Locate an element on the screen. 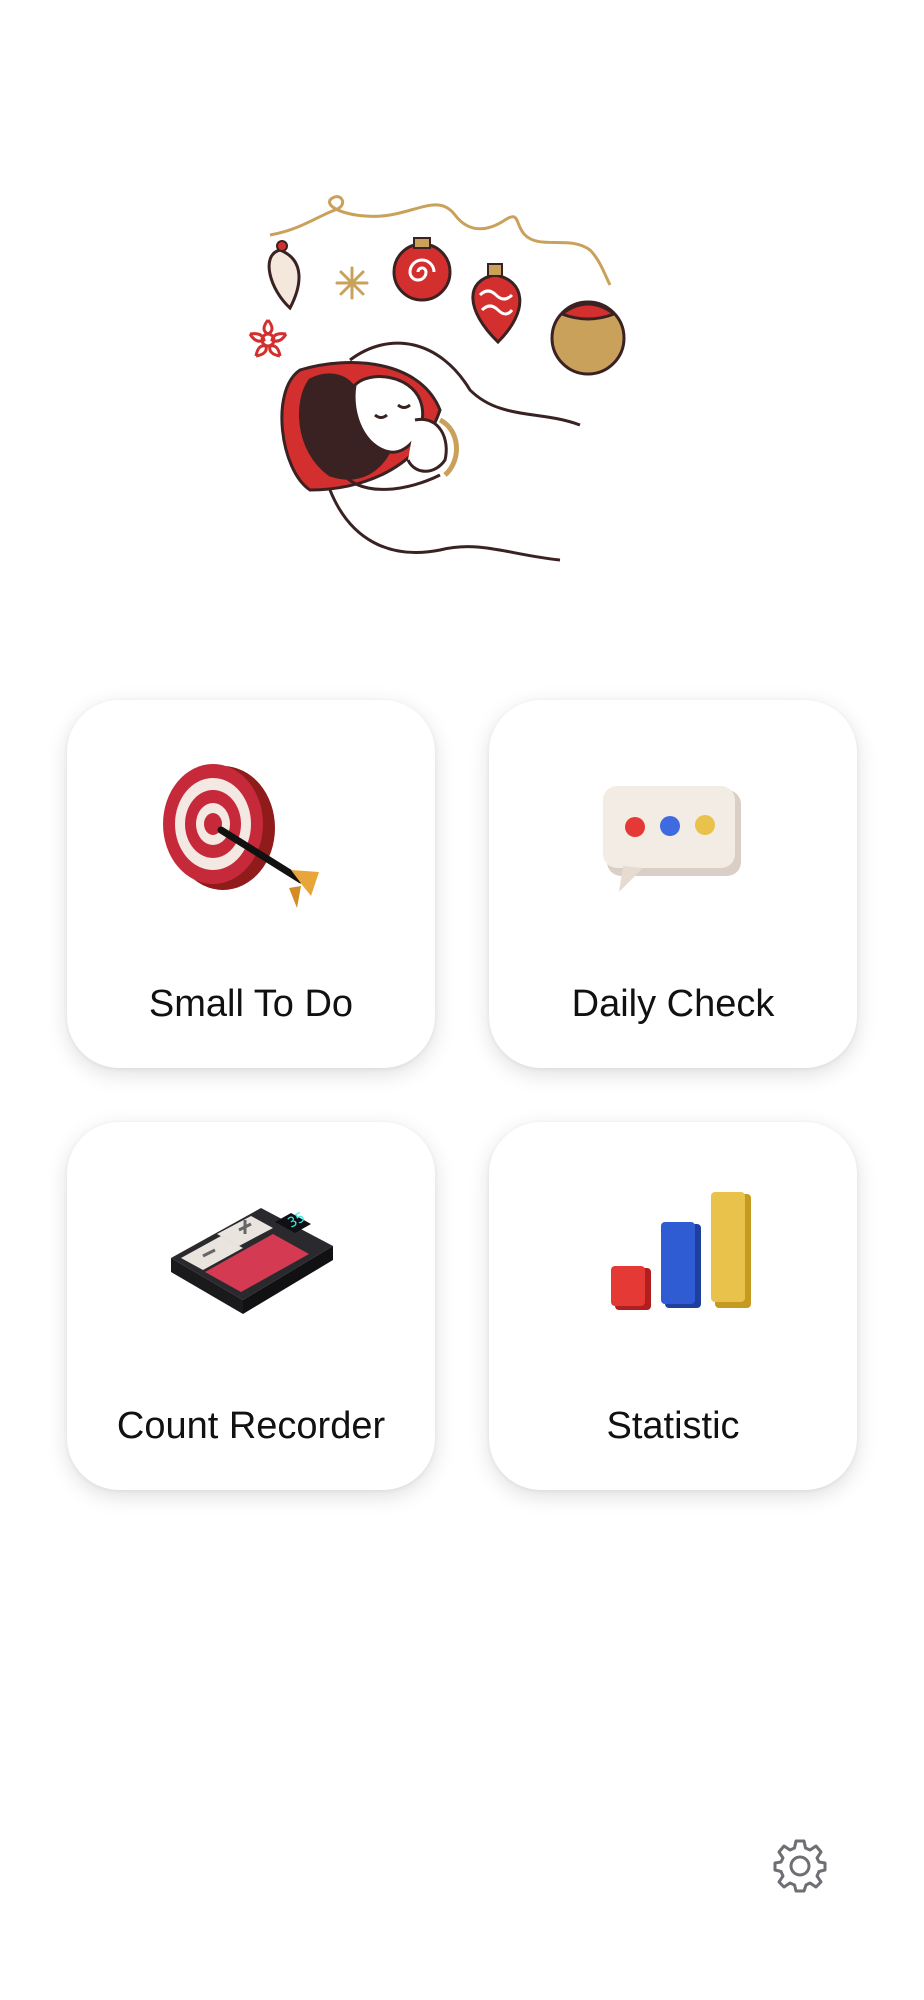 The image size is (924, 2000). bar-chart-icon is located at coordinates (673, 1248).